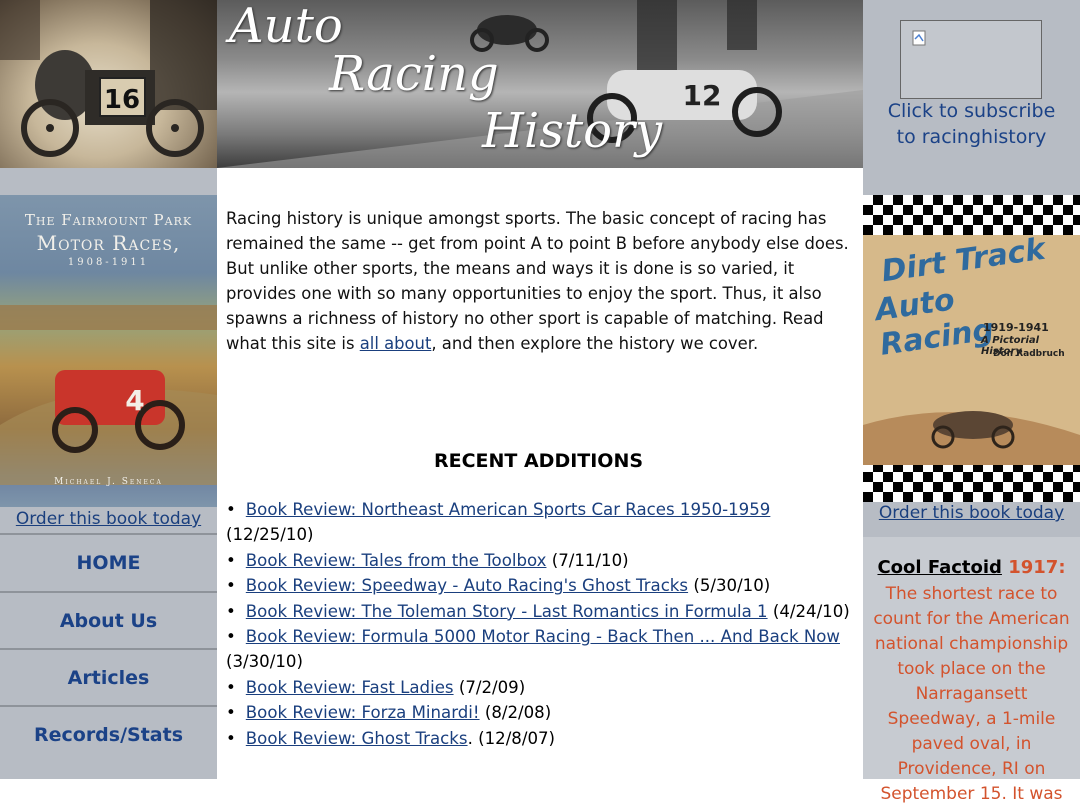 The width and height of the screenshot is (1080, 807). What do you see at coordinates (396, 560) in the screenshot?
I see `recent-item-link: Book Review: Tales from the Toolbox` at bounding box center [396, 560].